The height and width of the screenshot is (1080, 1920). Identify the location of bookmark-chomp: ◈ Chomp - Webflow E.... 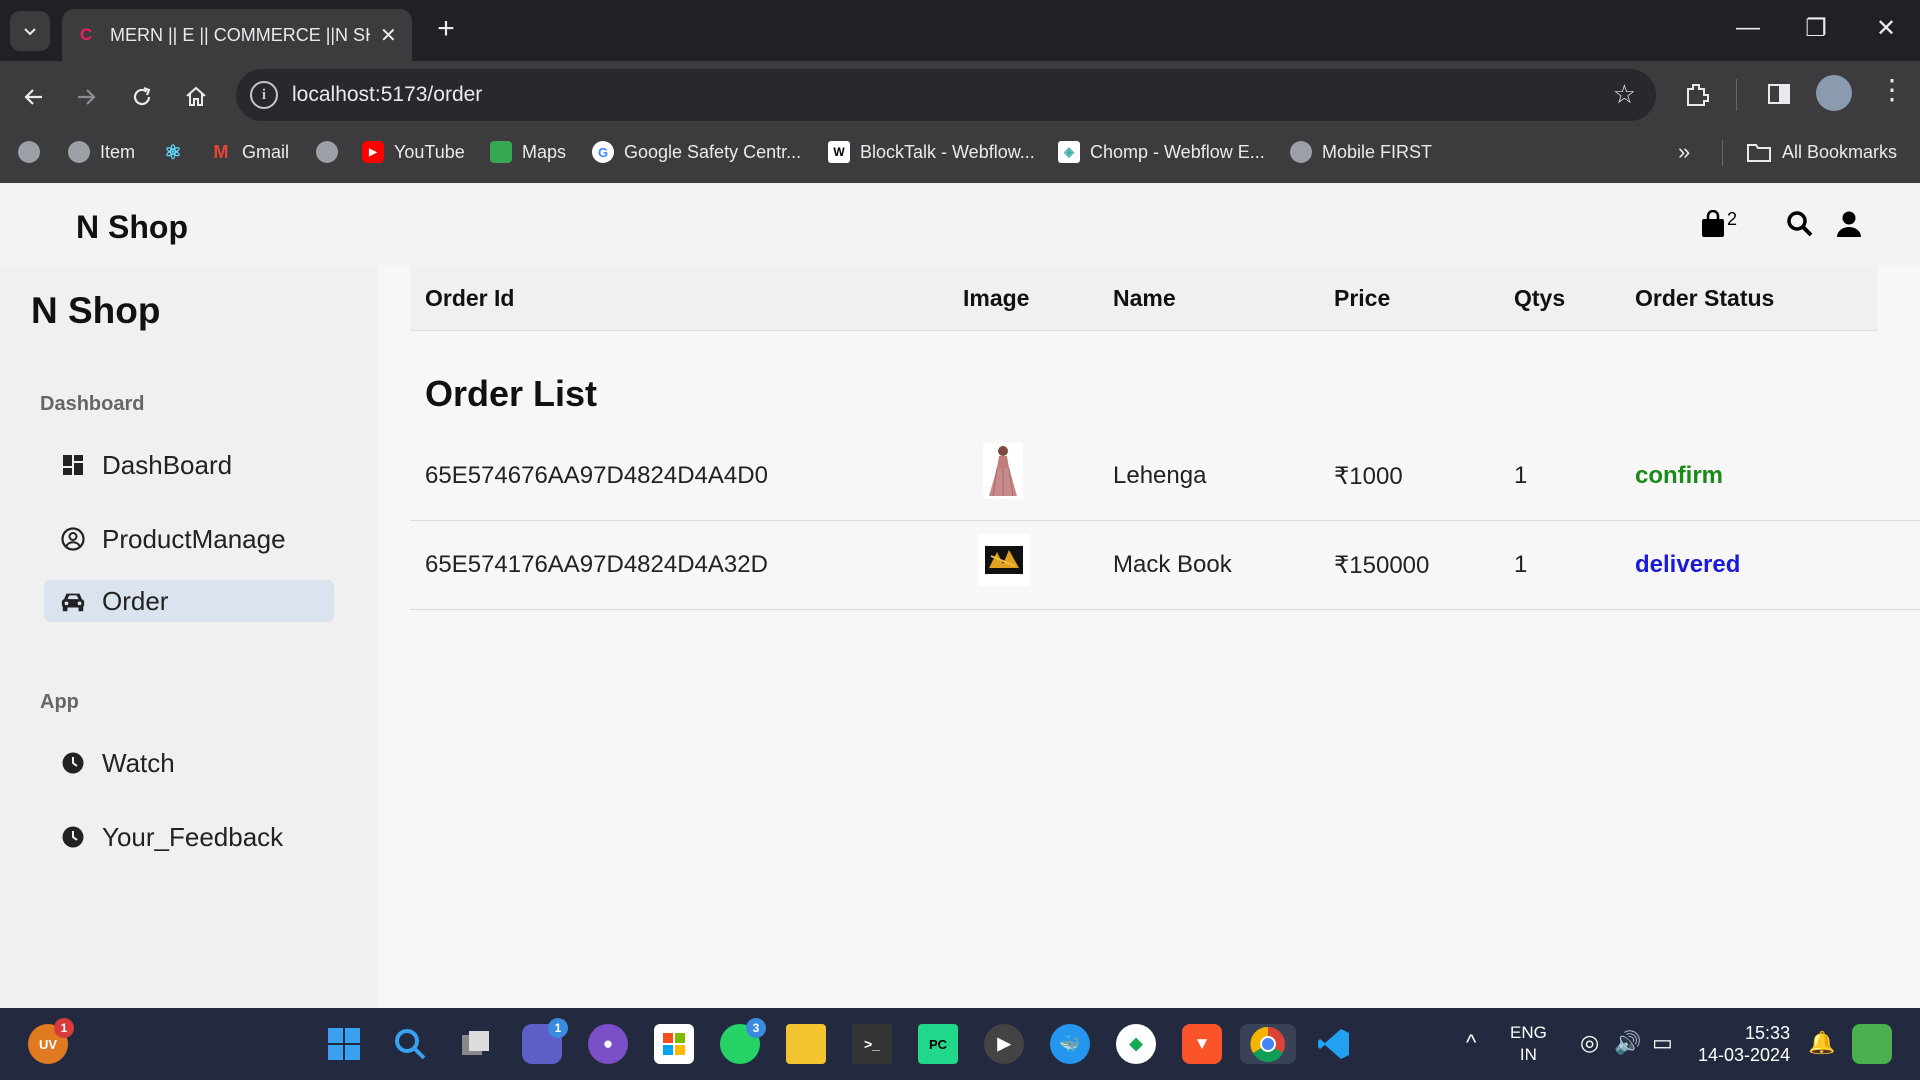
(1161, 152).